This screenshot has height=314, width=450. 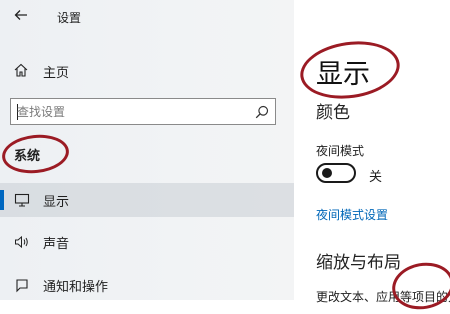 I want to click on monitor-icon, so click(x=22, y=200).